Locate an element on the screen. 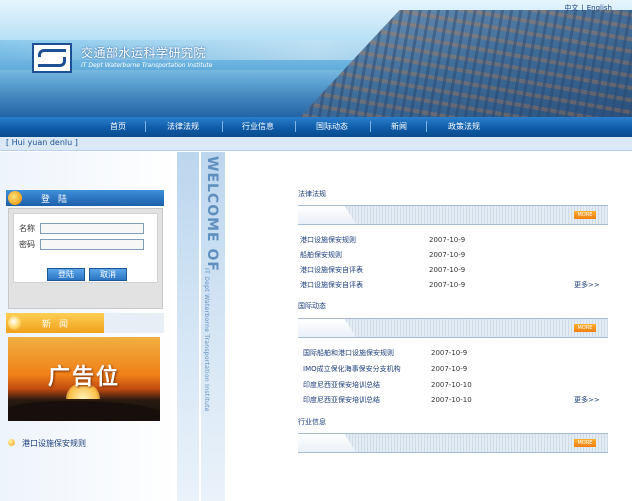 The height and width of the screenshot is (501, 632). nav-laws: 法律法规 is located at coordinates (183, 126).